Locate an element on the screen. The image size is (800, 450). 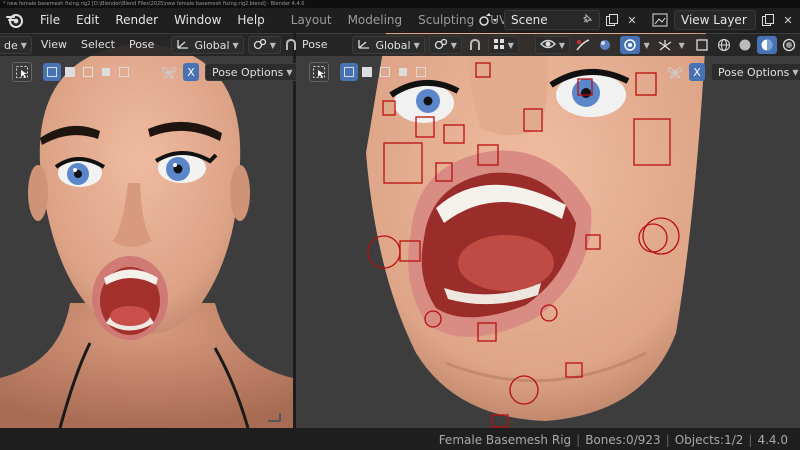
tab-modeling: Modeling is located at coordinates (375, 20).